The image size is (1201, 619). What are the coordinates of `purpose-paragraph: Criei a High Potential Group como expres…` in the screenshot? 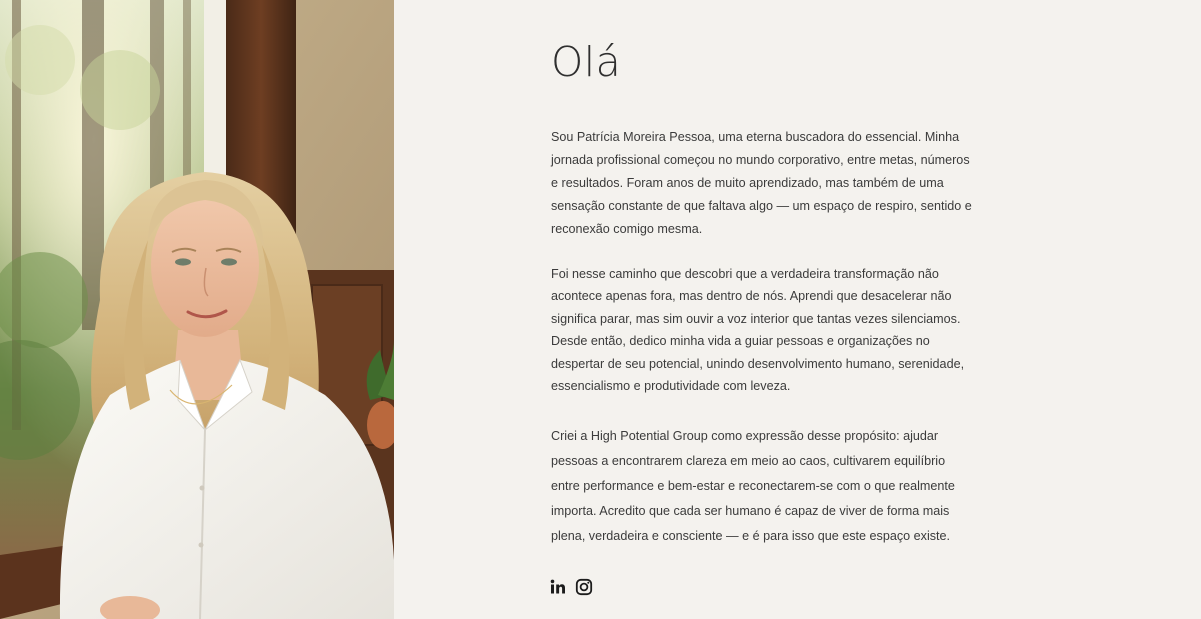 It's located at (753, 486).